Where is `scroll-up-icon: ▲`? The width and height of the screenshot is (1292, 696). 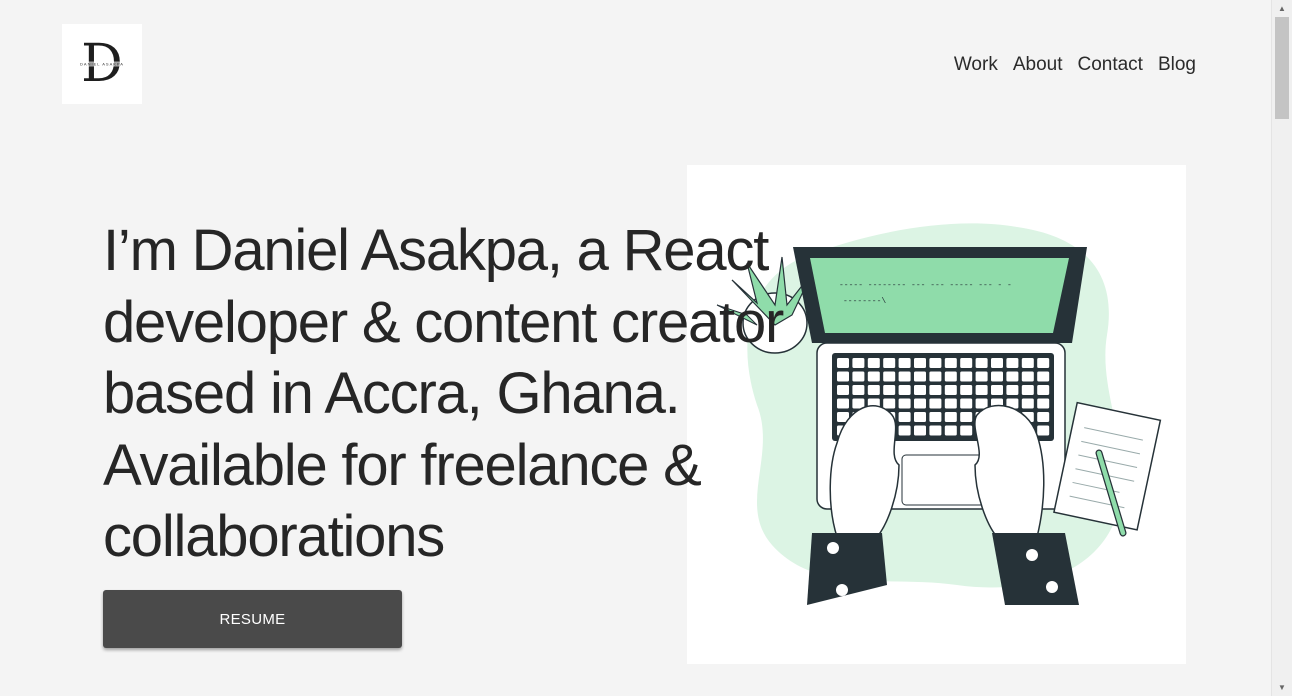 scroll-up-icon: ▲ is located at coordinates (1282, 8).